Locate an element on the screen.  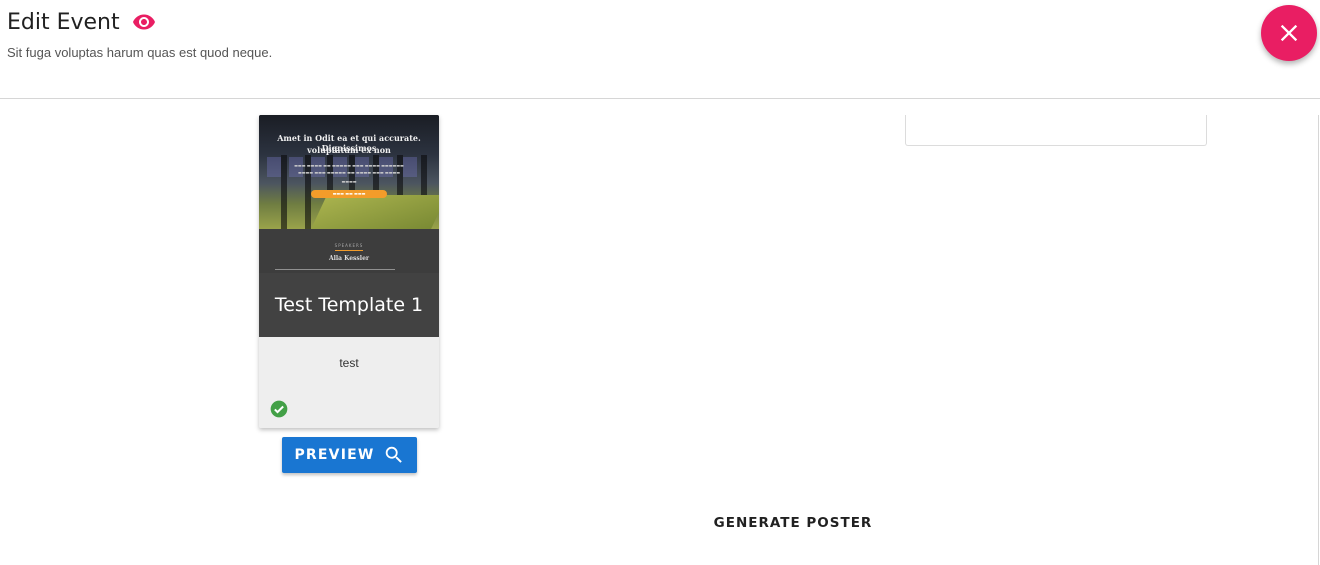
close-button is located at coordinates (1289, 33).